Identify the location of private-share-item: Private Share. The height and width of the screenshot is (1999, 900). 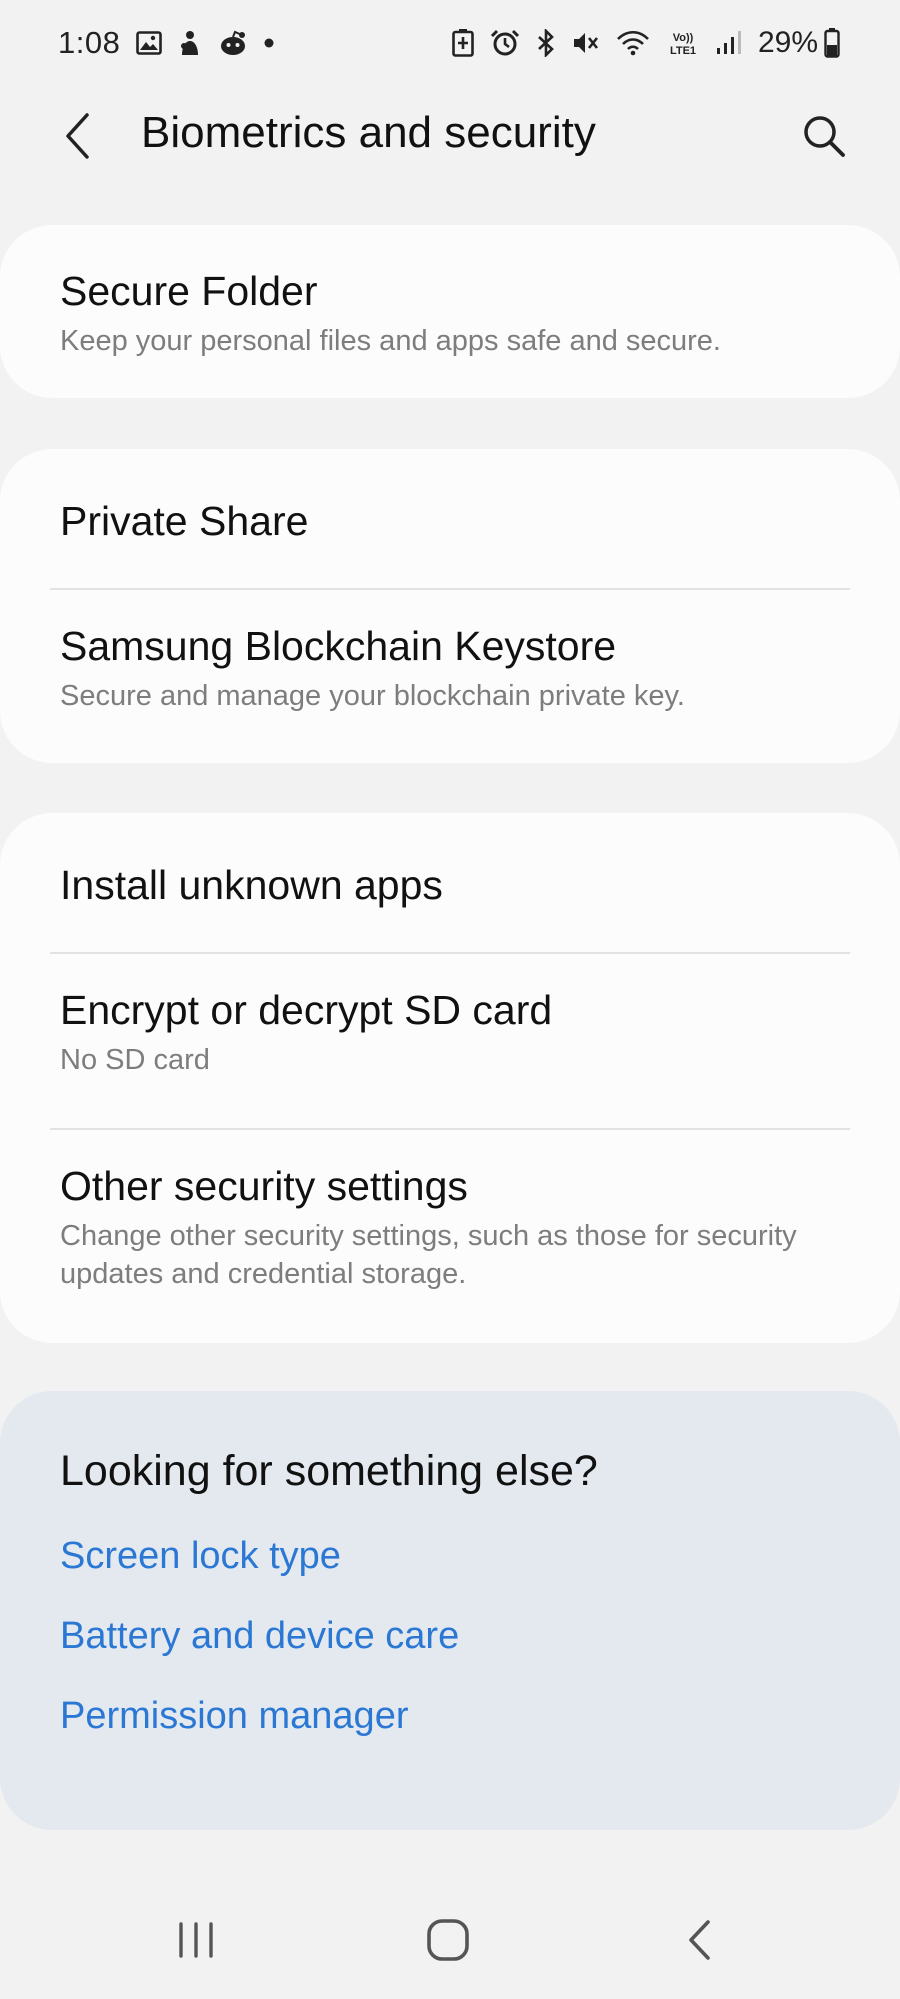
(450, 518).